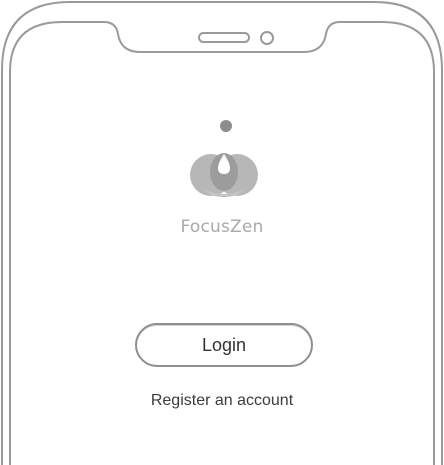 This screenshot has width=444, height=465. I want to click on app-name: FocusZen, so click(222, 227).